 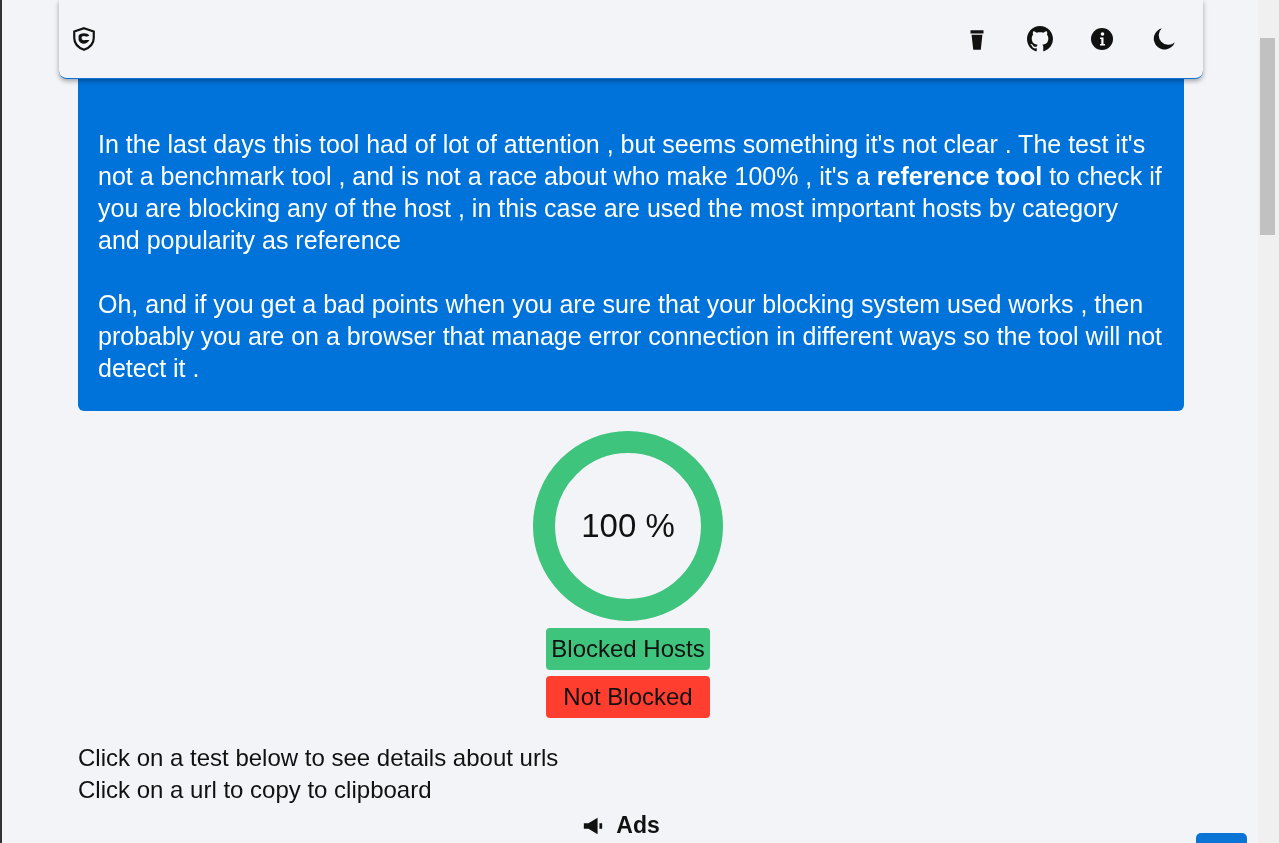 I want to click on ads-heading: Ads, so click(x=638, y=825).